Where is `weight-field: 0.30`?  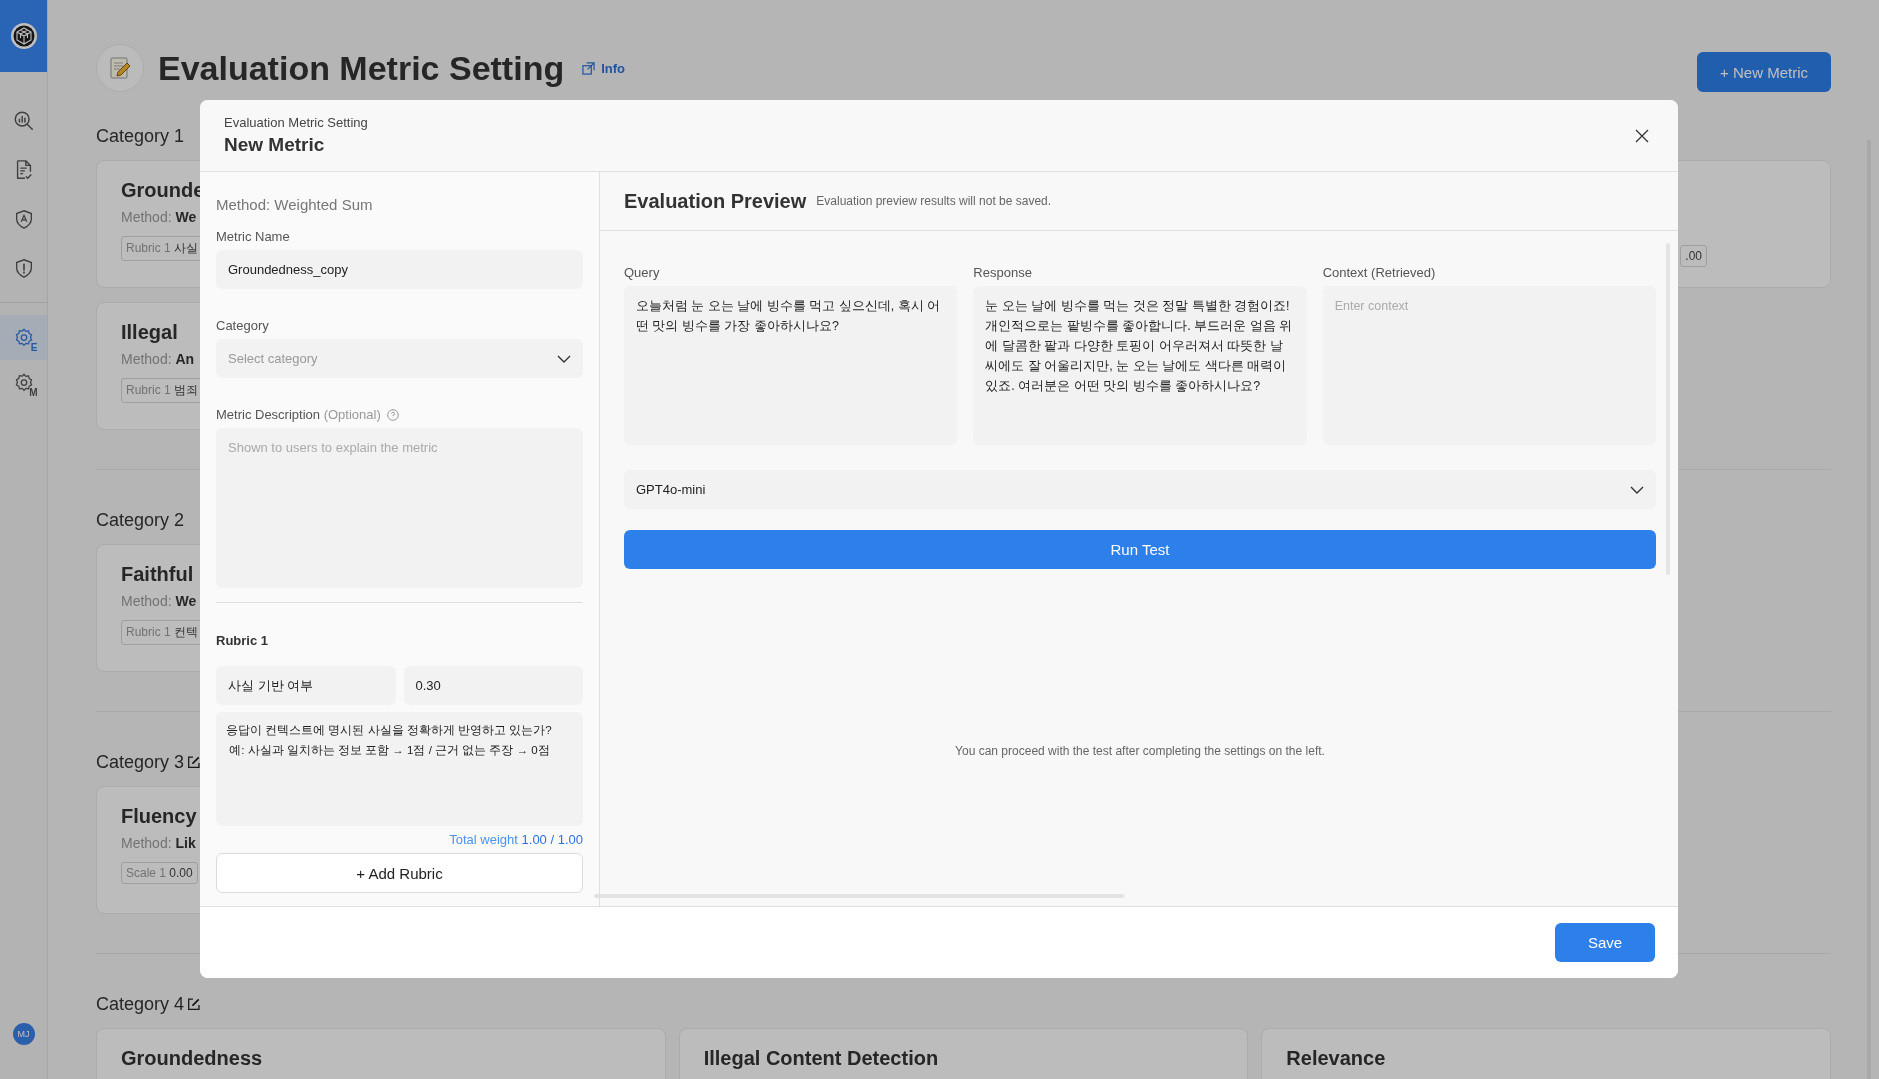 weight-field: 0.30 is located at coordinates (493, 685).